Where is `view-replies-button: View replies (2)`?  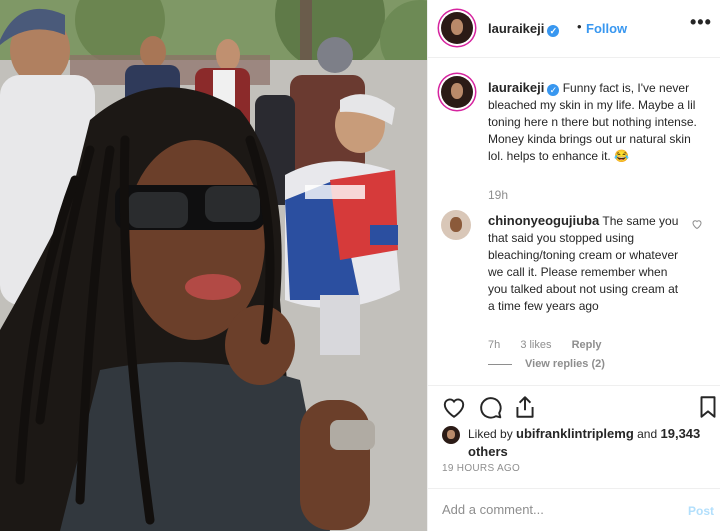 view-replies-button: View replies (2) is located at coordinates (546, 364).